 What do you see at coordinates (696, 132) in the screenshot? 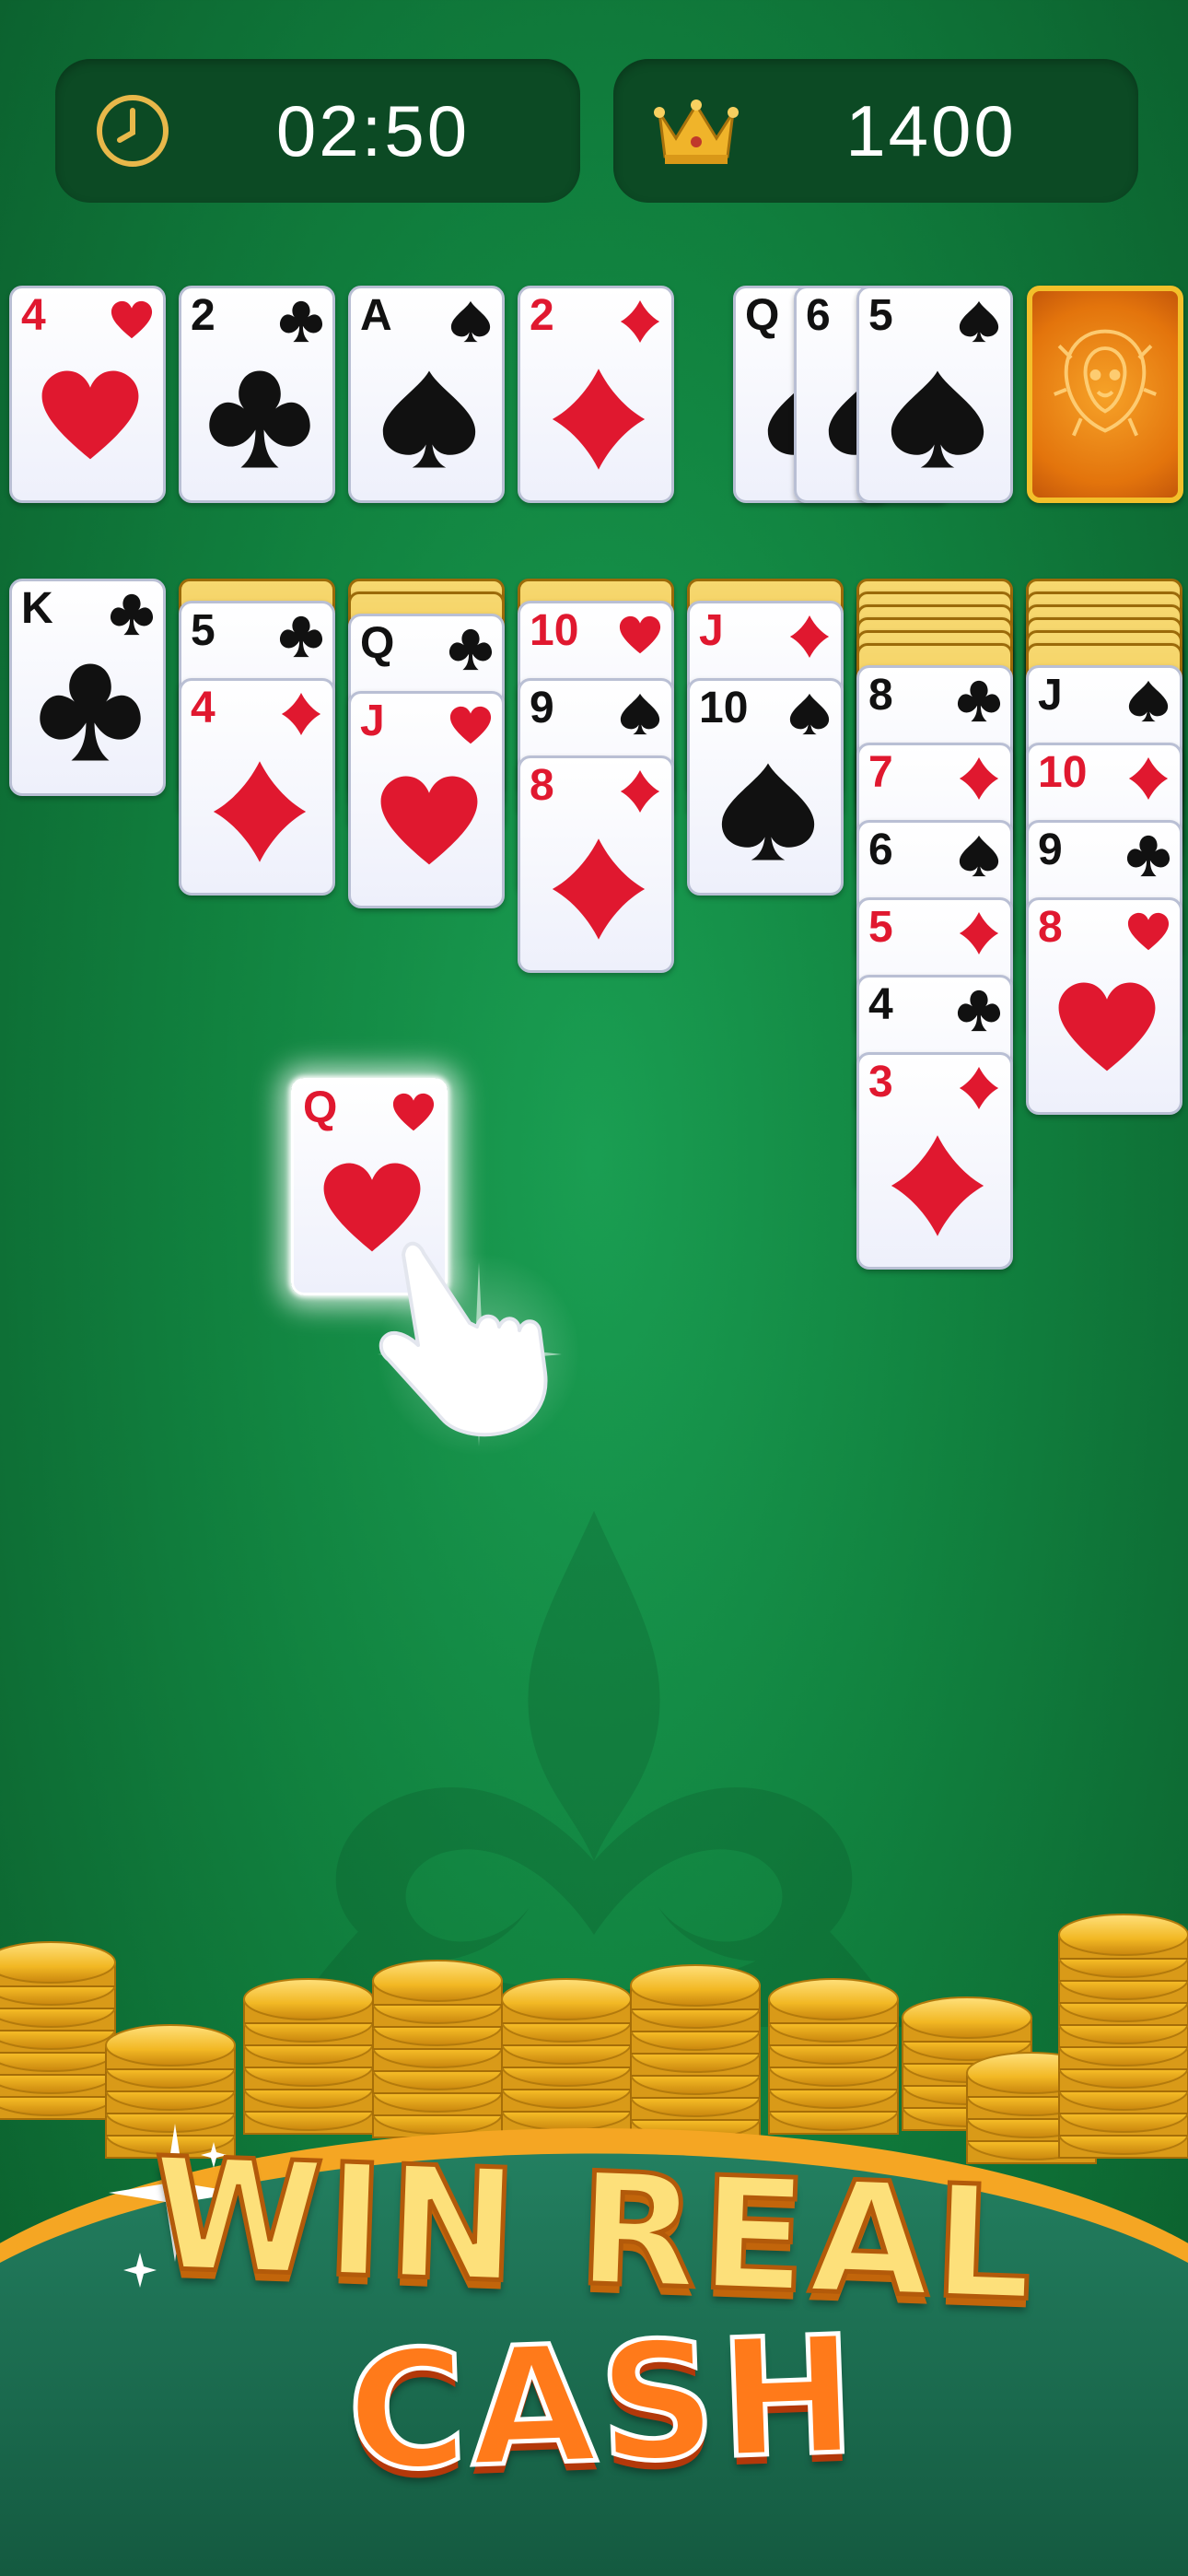
I see `crown-icon` at bounding box center [696, 132].